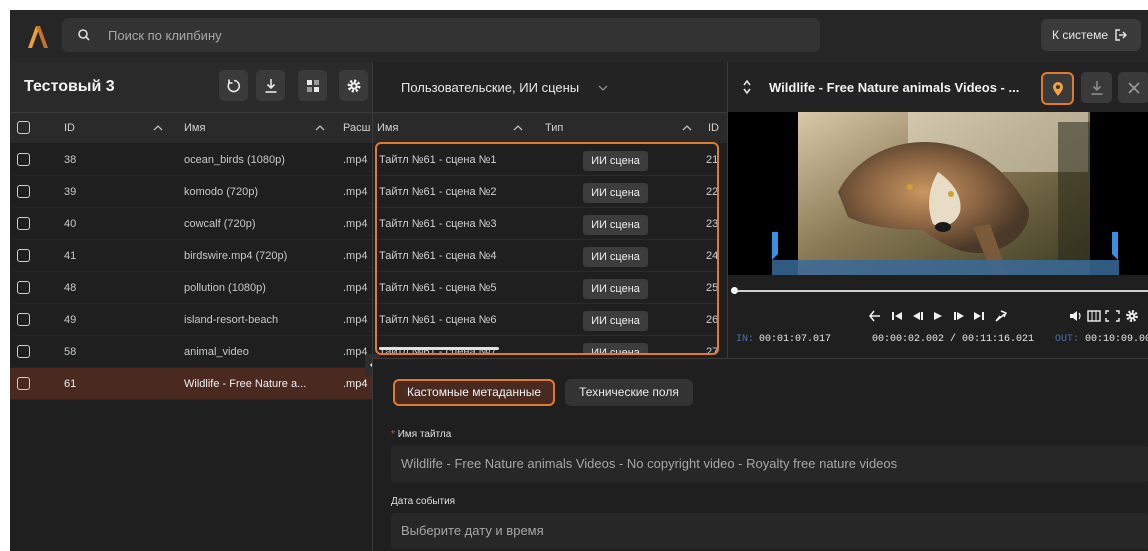  Describe the element at coordinates (423, 501) in the screenshot. I see `event-date-label: Дата события` at that location.